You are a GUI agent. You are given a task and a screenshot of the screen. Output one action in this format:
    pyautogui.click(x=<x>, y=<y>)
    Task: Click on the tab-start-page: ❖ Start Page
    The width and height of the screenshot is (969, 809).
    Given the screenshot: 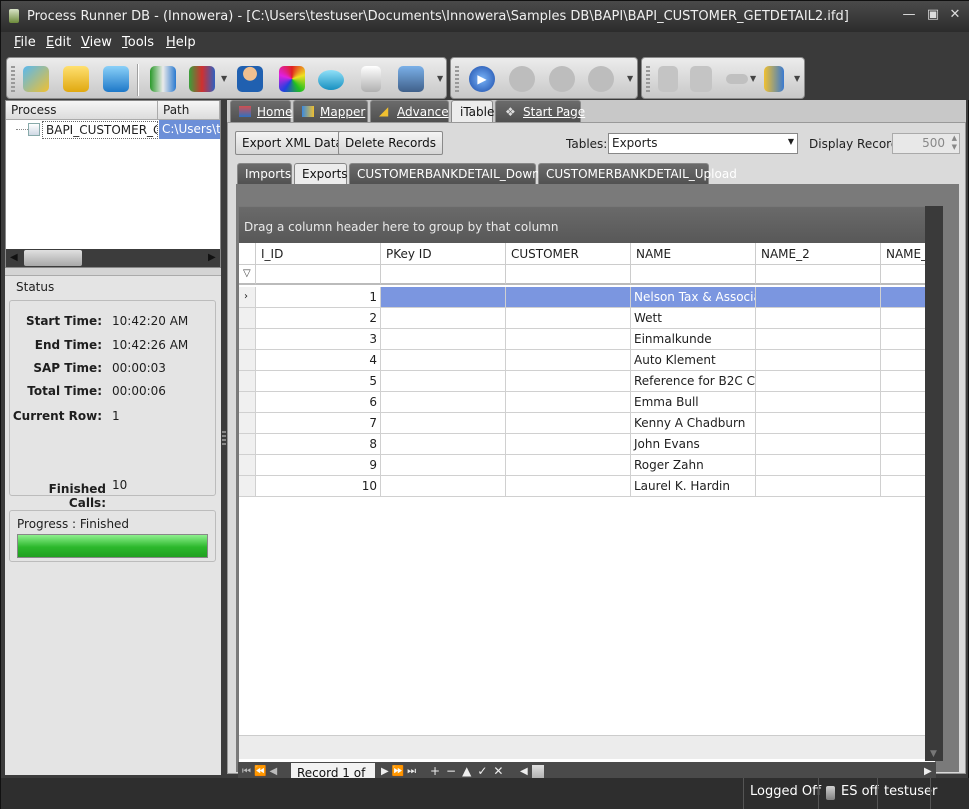 What is the action you would take?
    pyautogui.click(x=540, y=111)
    